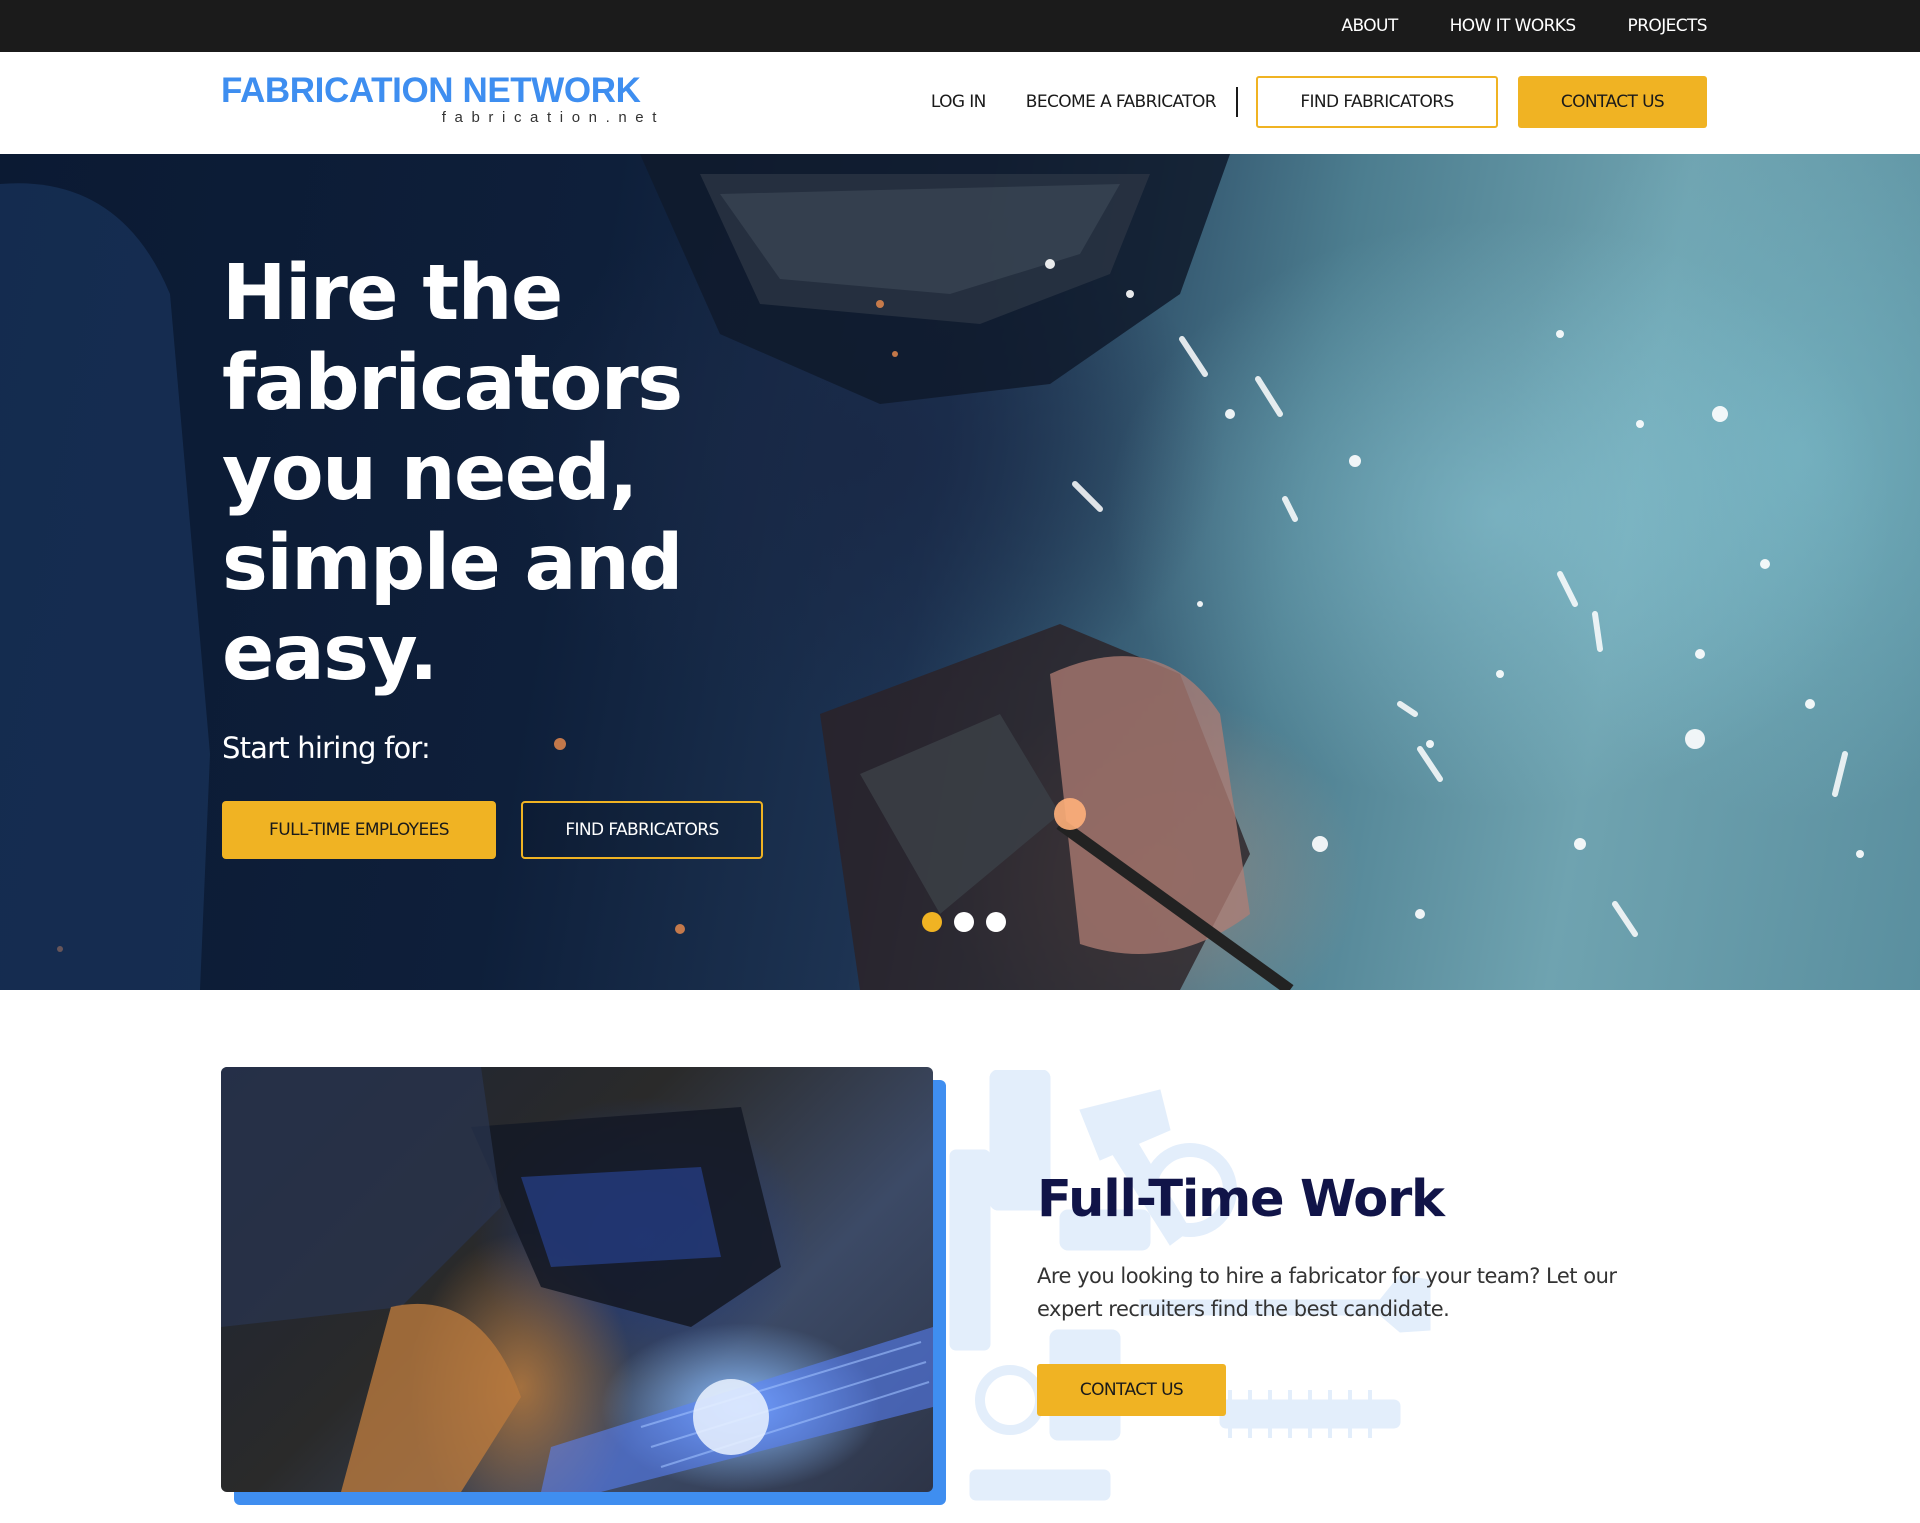  Describe the element at coordinates (1513, 26) in the screenshot. I see `nav-how-it-works-link: HOW IT WORKS` at that location.